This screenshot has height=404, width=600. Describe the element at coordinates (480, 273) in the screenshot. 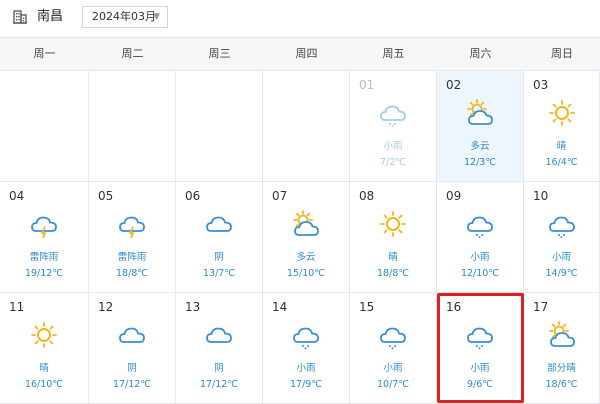

I see `temperature-range: 12/10℃` at that location.